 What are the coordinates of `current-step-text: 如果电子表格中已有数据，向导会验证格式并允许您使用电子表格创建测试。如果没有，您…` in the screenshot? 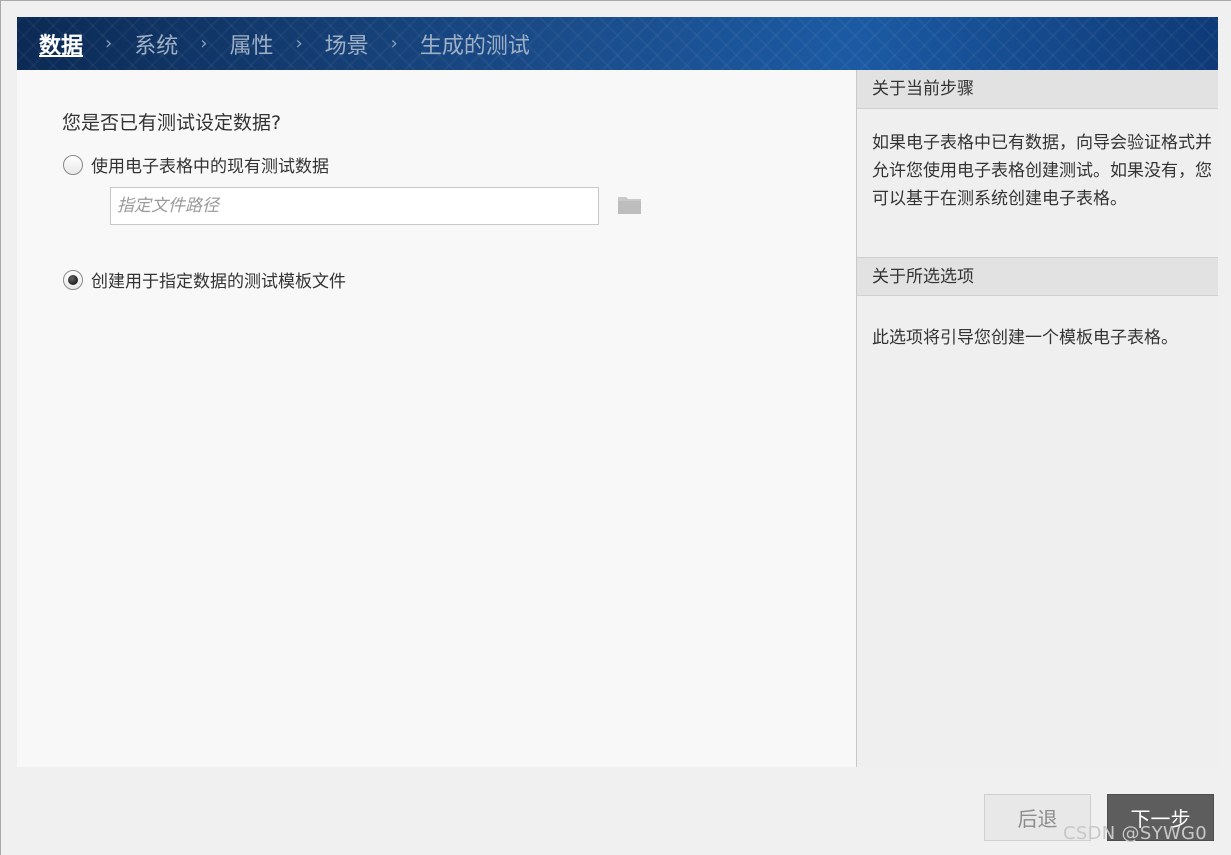 It's located at (1042, 171).